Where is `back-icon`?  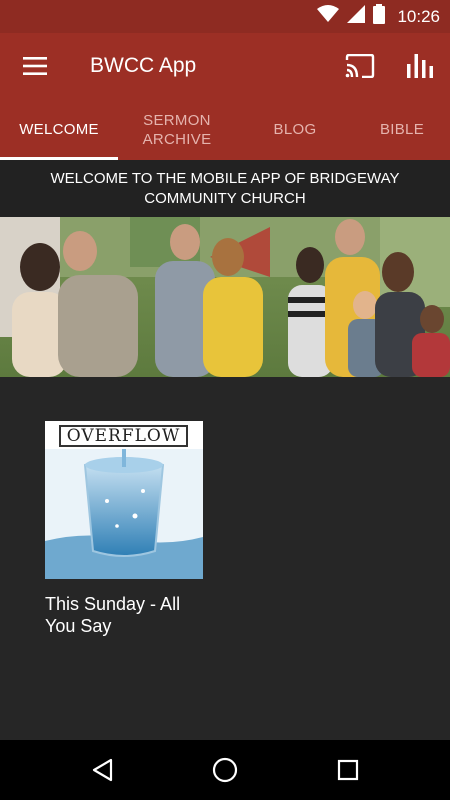
back-icon is located at coordinates (102, 770).